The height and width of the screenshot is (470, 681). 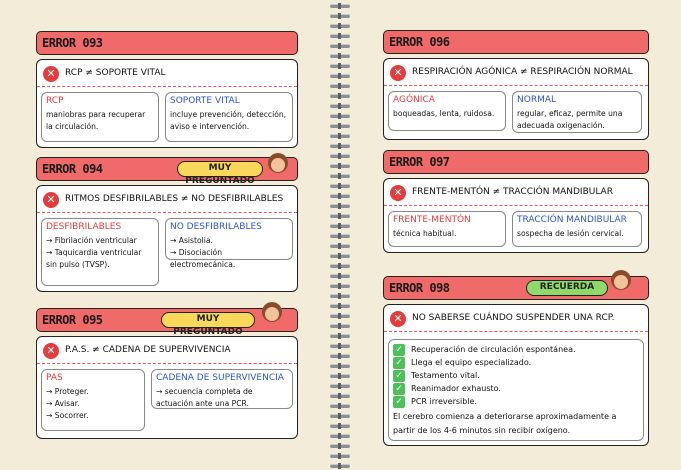 I want to click on left-heading: RCP, so click(x=55, y=101).